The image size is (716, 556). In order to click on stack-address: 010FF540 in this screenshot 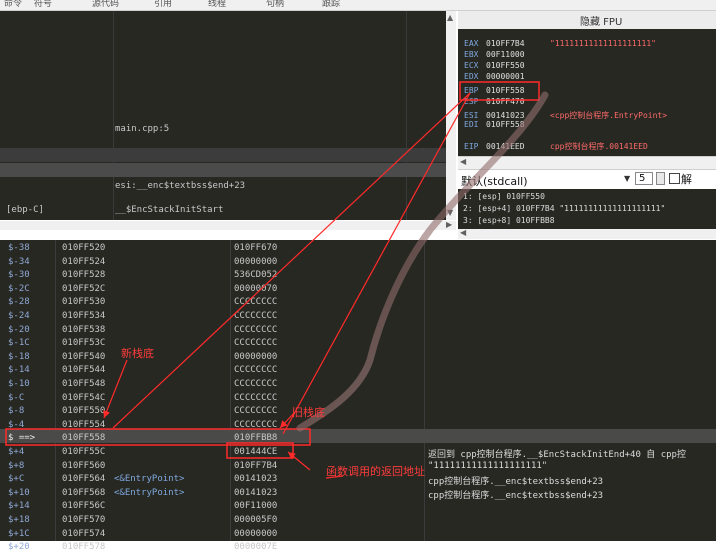, I will do `click(83, 357)`.